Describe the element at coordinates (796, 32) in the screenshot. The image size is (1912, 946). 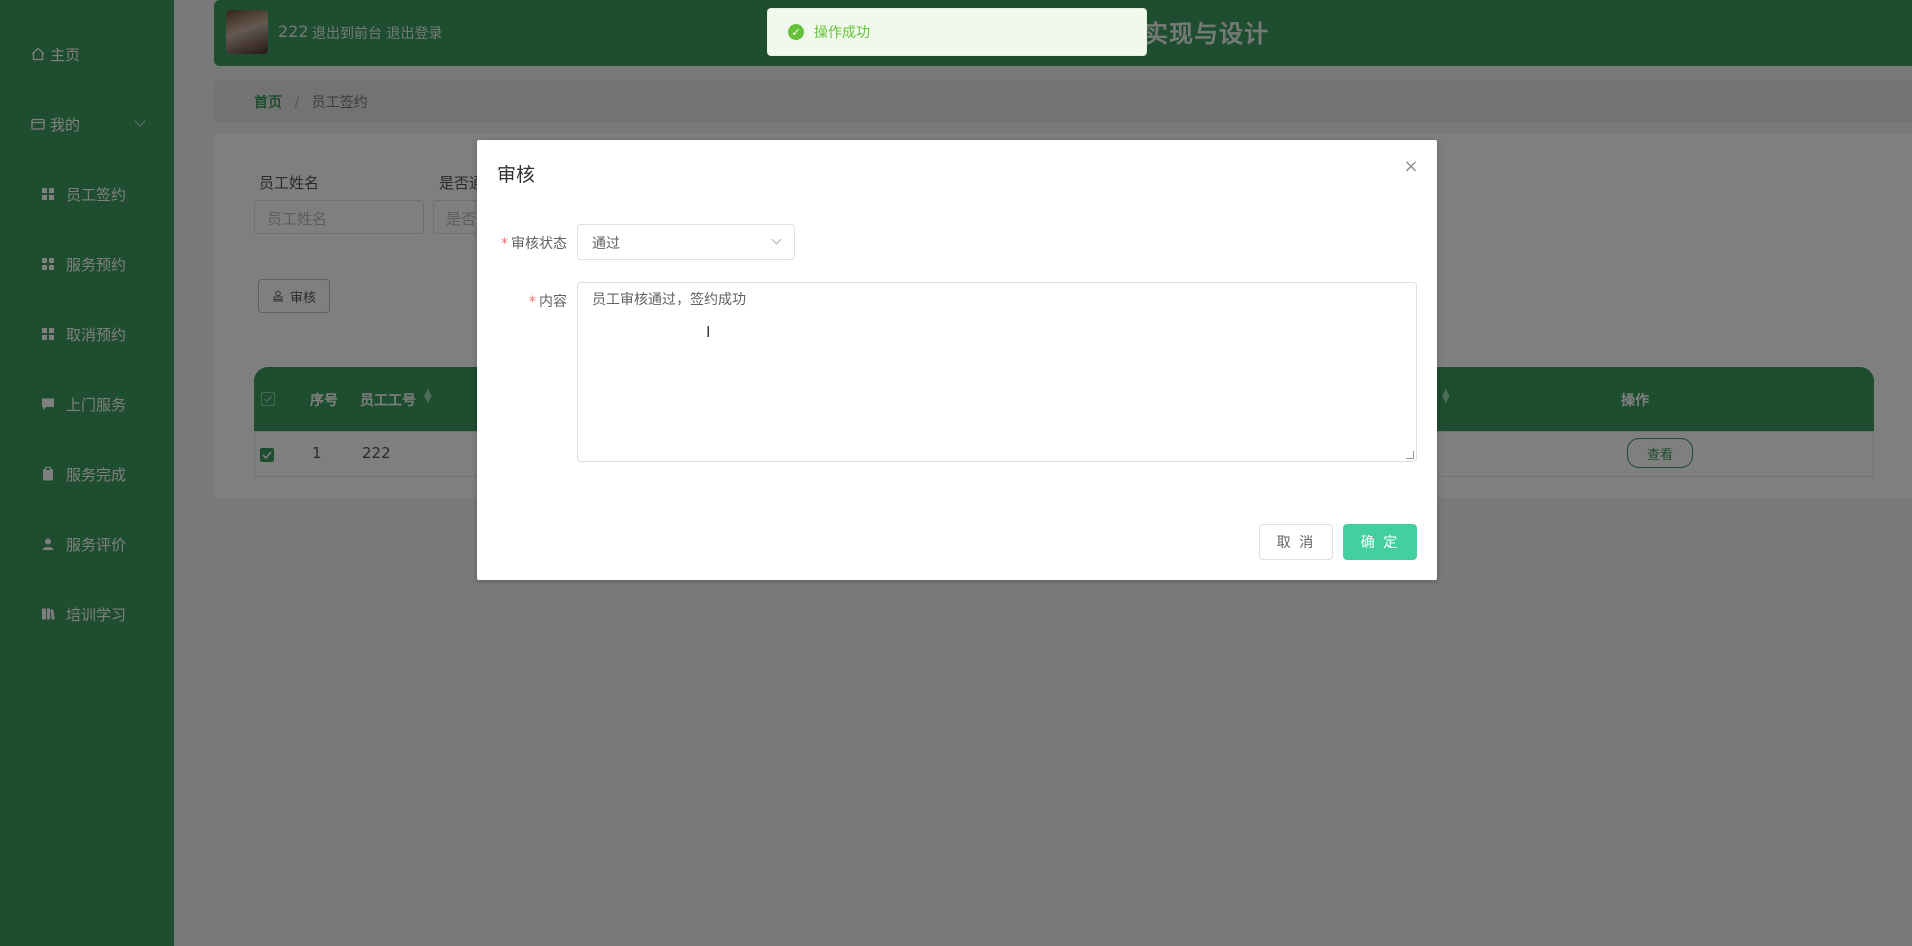
I see `check-circle-icon: ✓` at that location.